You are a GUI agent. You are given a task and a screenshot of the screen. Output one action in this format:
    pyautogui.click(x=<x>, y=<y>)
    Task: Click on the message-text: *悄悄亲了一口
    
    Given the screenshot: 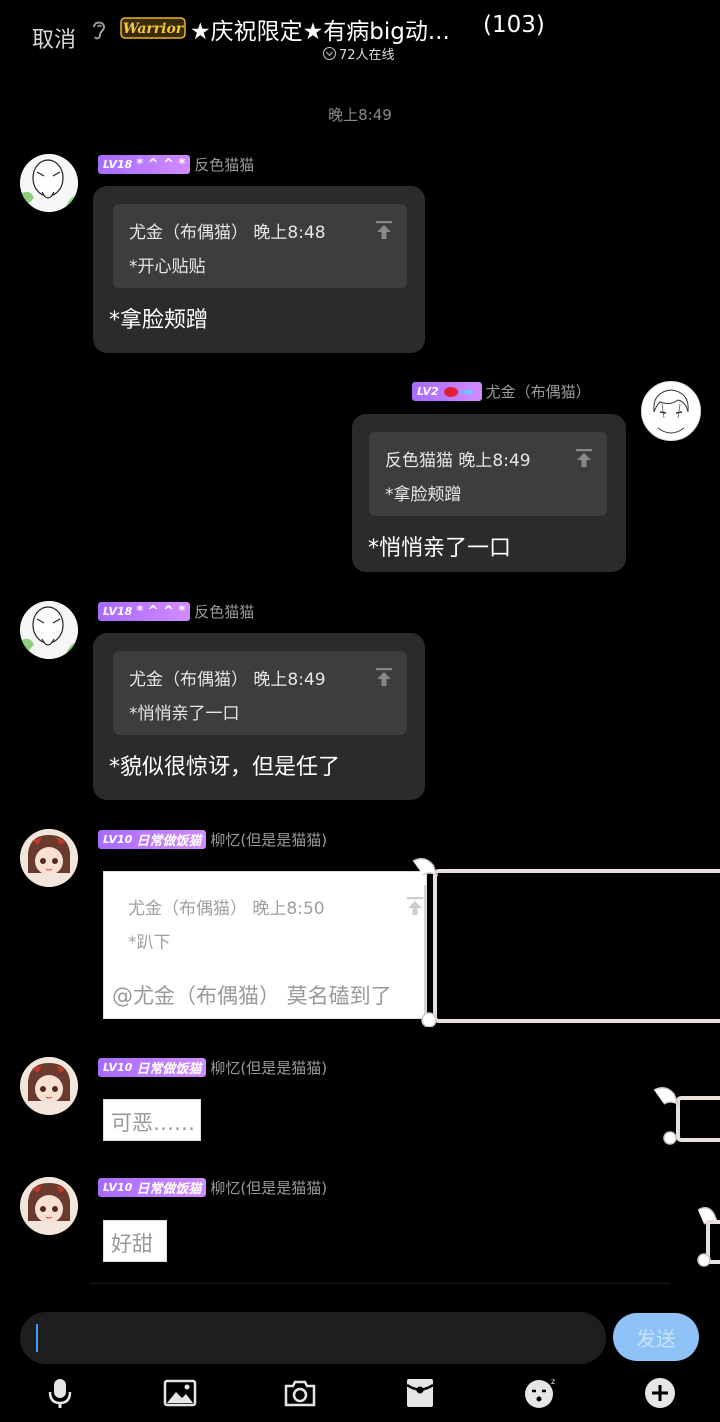 What is the action you would take?
    pyautogui.click(x=440, y=548)
    